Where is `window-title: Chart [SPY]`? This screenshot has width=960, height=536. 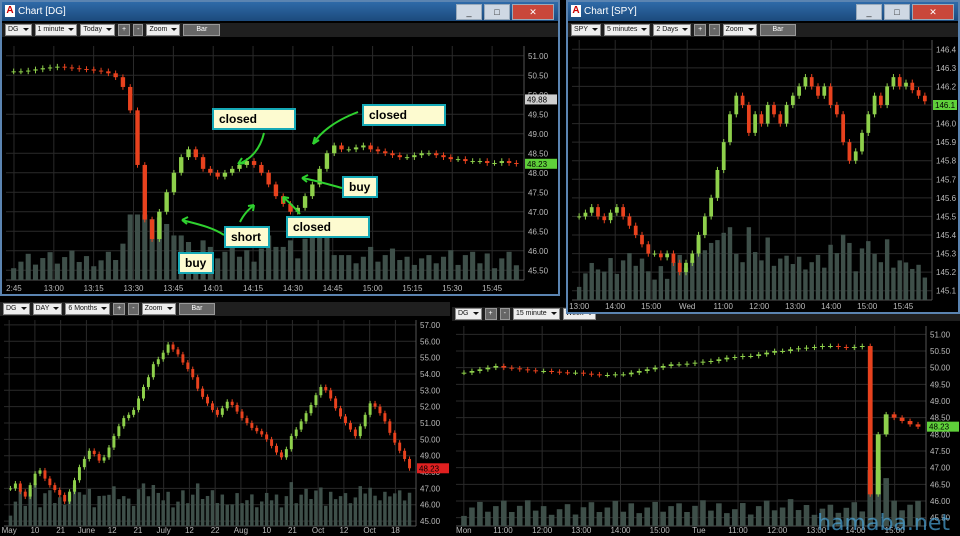 window-title: Chart [SPY] is located at coordinates (610, 11).